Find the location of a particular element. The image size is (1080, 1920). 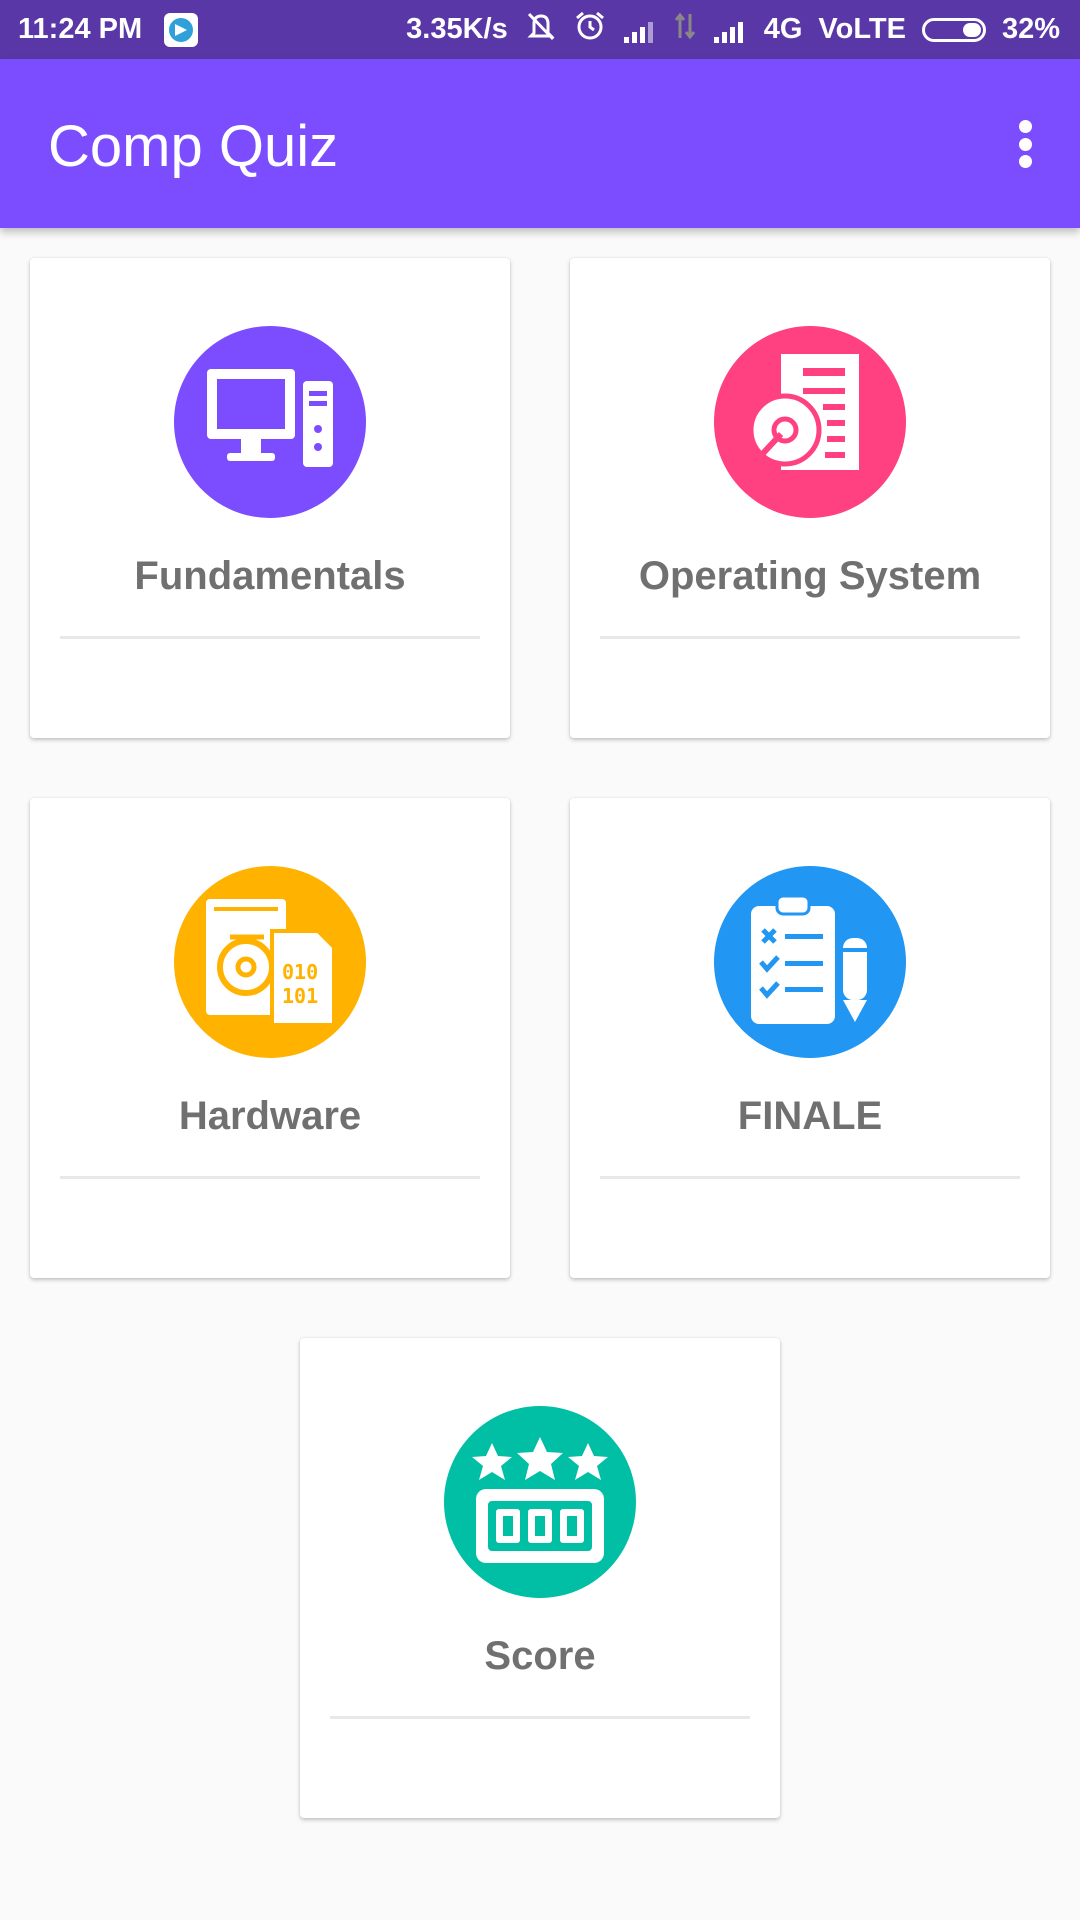

clipboard-checklist-icon is located at coordinates (810, 962).